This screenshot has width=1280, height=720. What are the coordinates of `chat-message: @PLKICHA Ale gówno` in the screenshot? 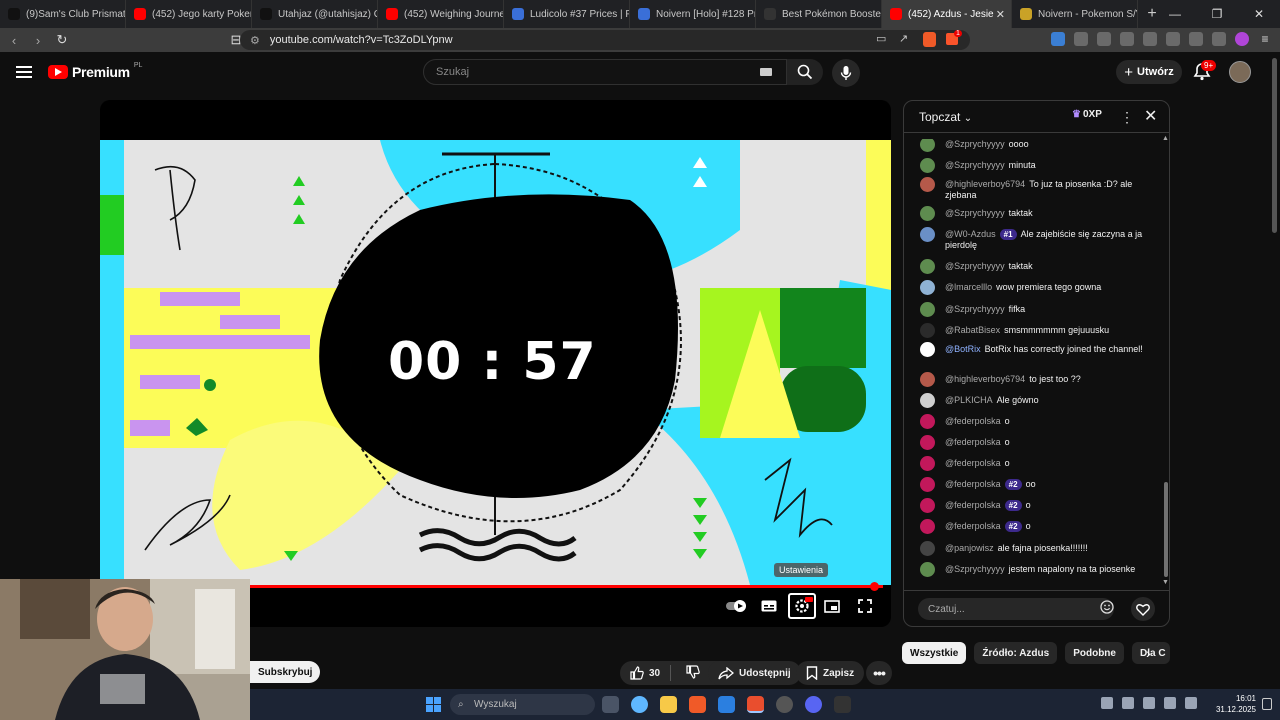 It's located at (1036, 400).